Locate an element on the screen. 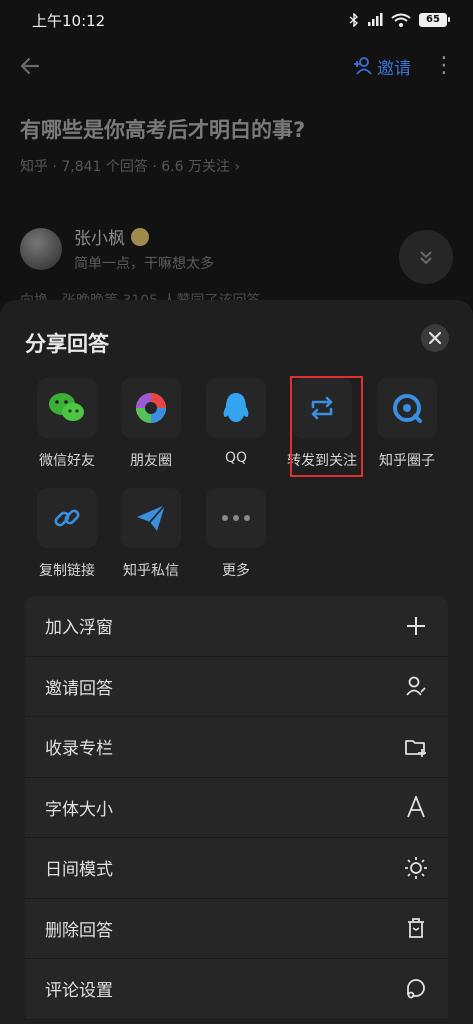  top-bar: 邀请 ⋮ is located at coordinates (236, 66).